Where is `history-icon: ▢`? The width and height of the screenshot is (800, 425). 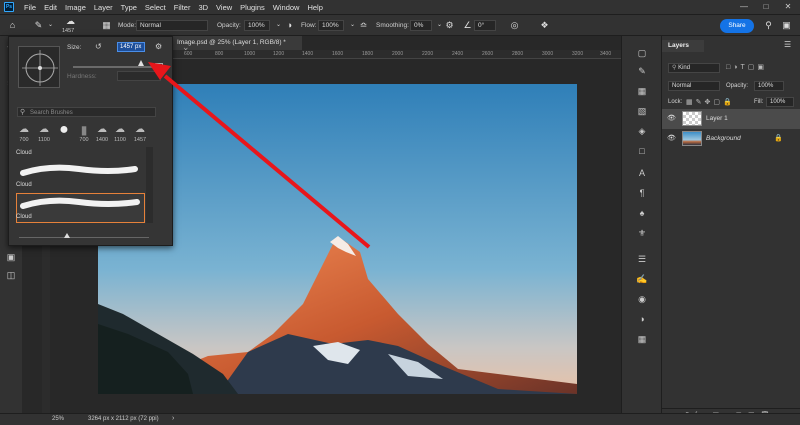 history-icon: ▢ is located at coordinates (642, 53).